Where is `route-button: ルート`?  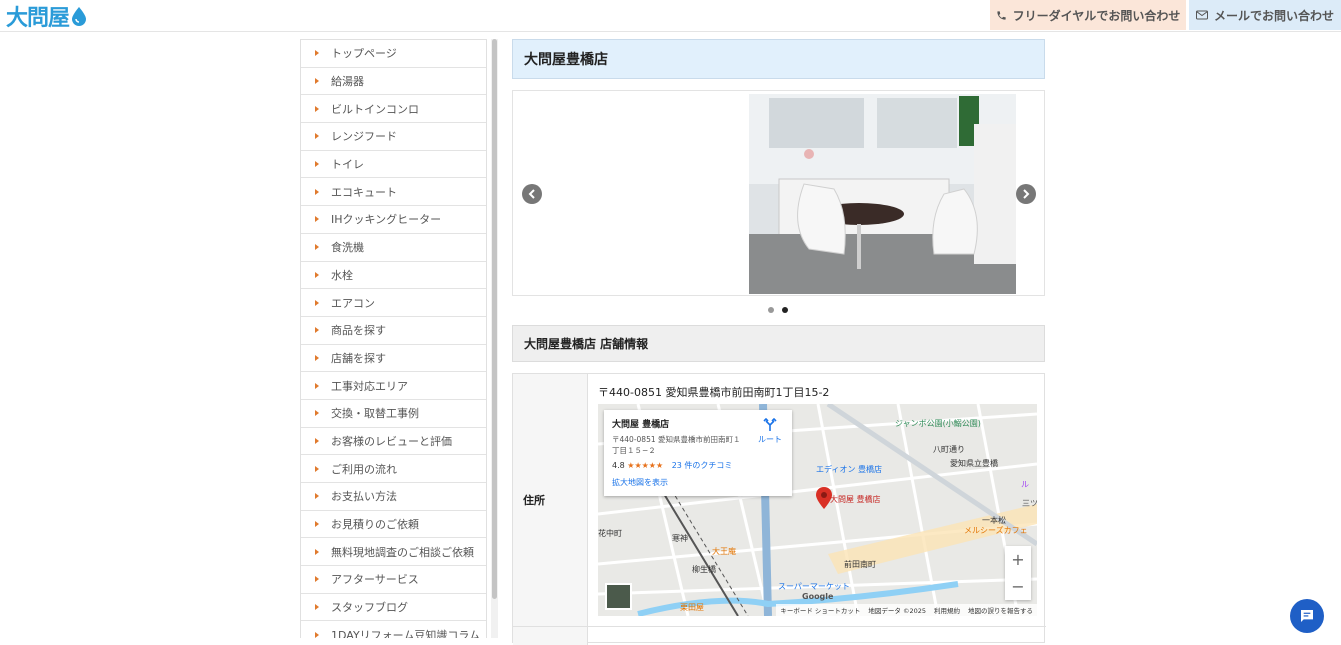
route-button: ルート is located at coordinates (770, 431).